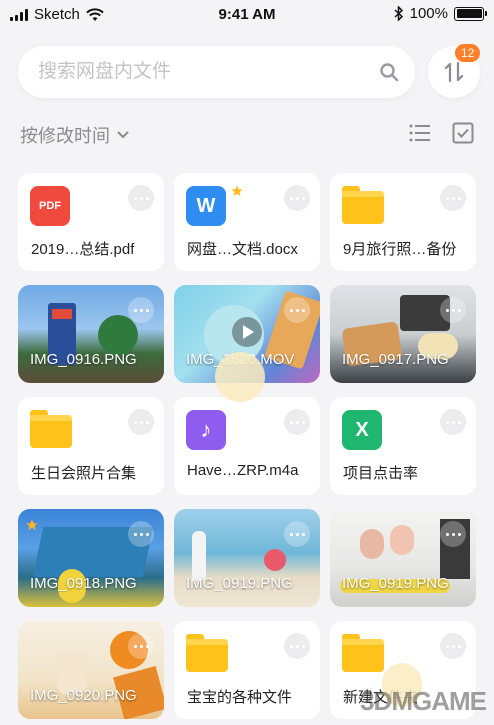 The width and height of the screenshot is (494, 725). I want to click on status-right-group: 100%, so click(440, 13).